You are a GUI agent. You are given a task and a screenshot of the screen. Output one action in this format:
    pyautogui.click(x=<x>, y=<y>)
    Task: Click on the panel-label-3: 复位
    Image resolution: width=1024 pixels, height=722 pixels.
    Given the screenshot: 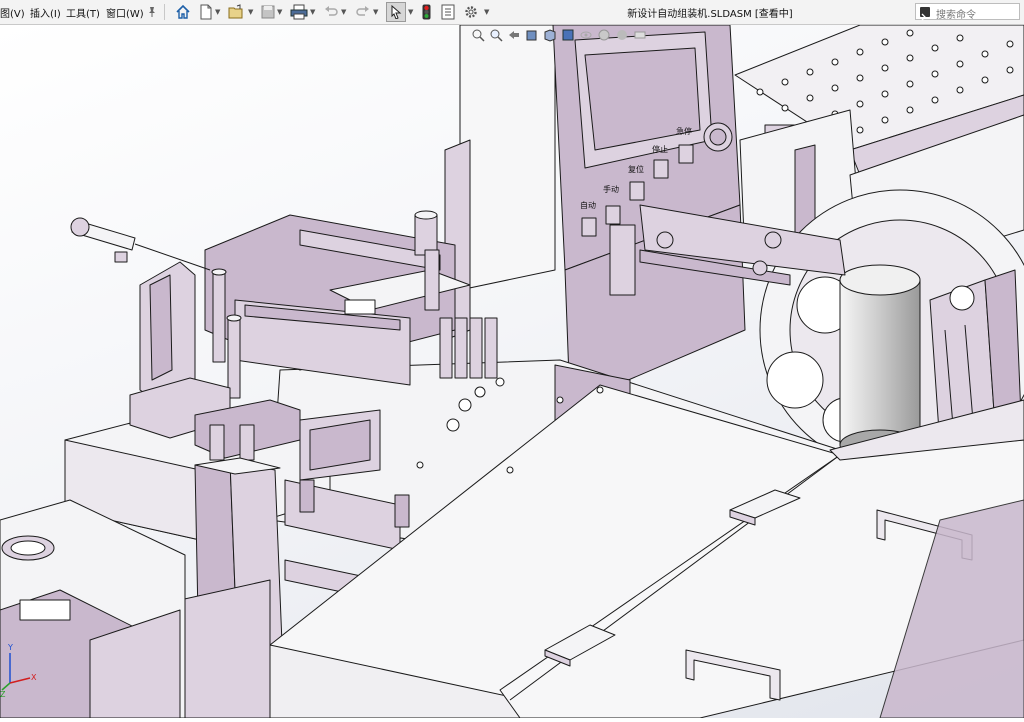 What is the action you would take?
    pyautogui.click(x=636, y=169)
    